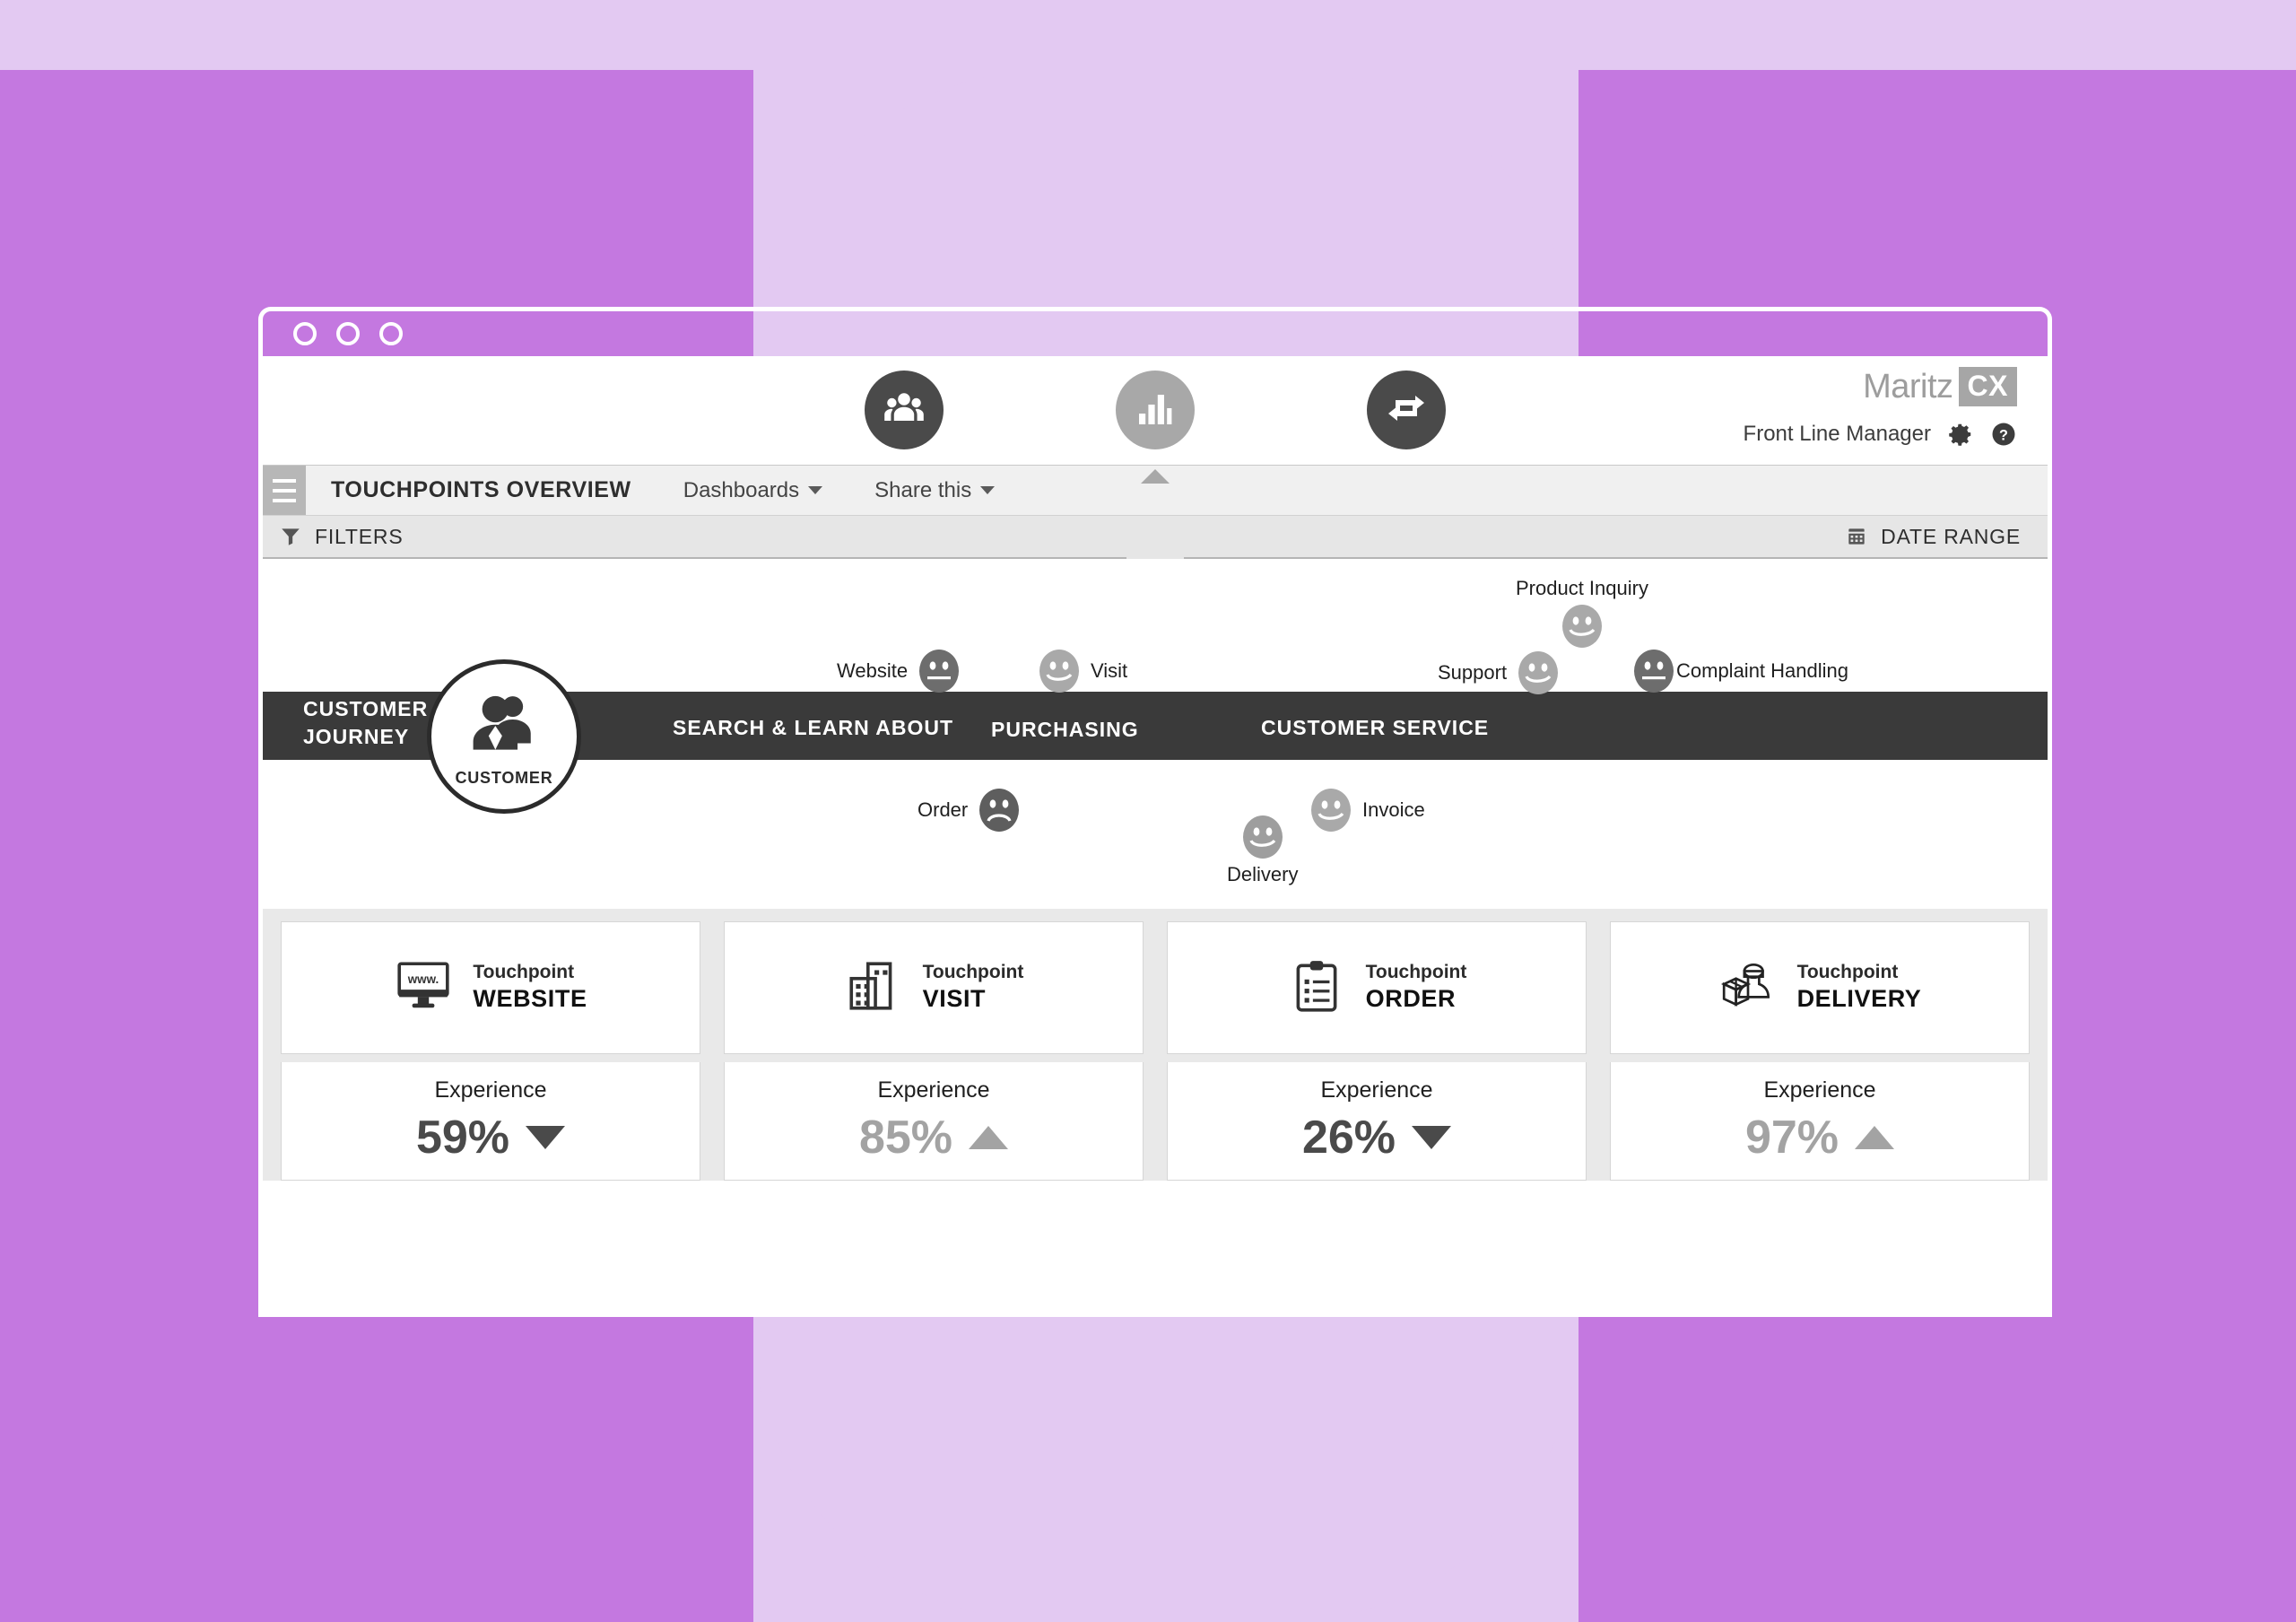 The width and height of the screenshot is (2296, 1622). Describe the element at coordinates (284, 490) in the screenshot. I see `hamburger-icon` at that location.